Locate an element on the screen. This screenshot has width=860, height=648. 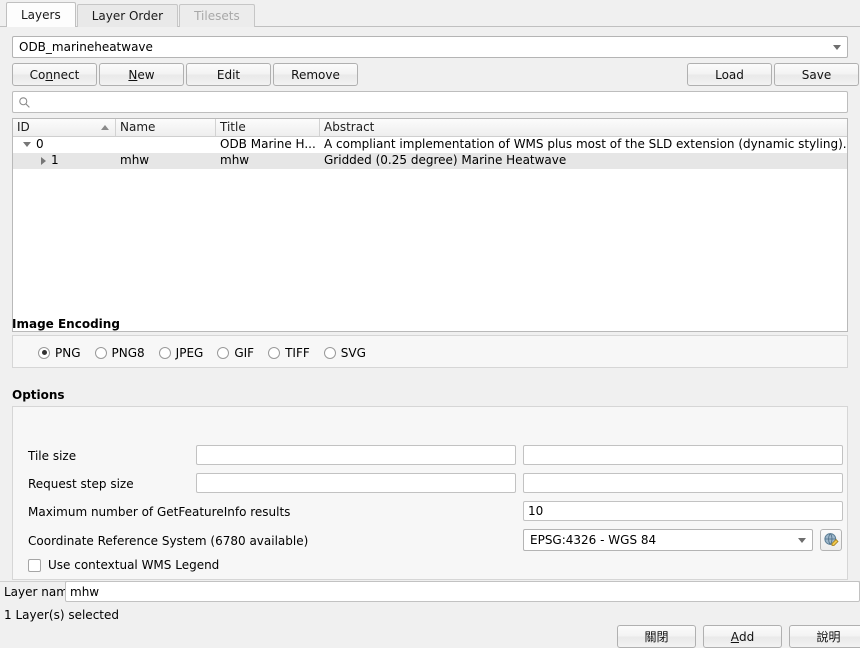
request-step-size-height-input is located at coordinates (683, 483).